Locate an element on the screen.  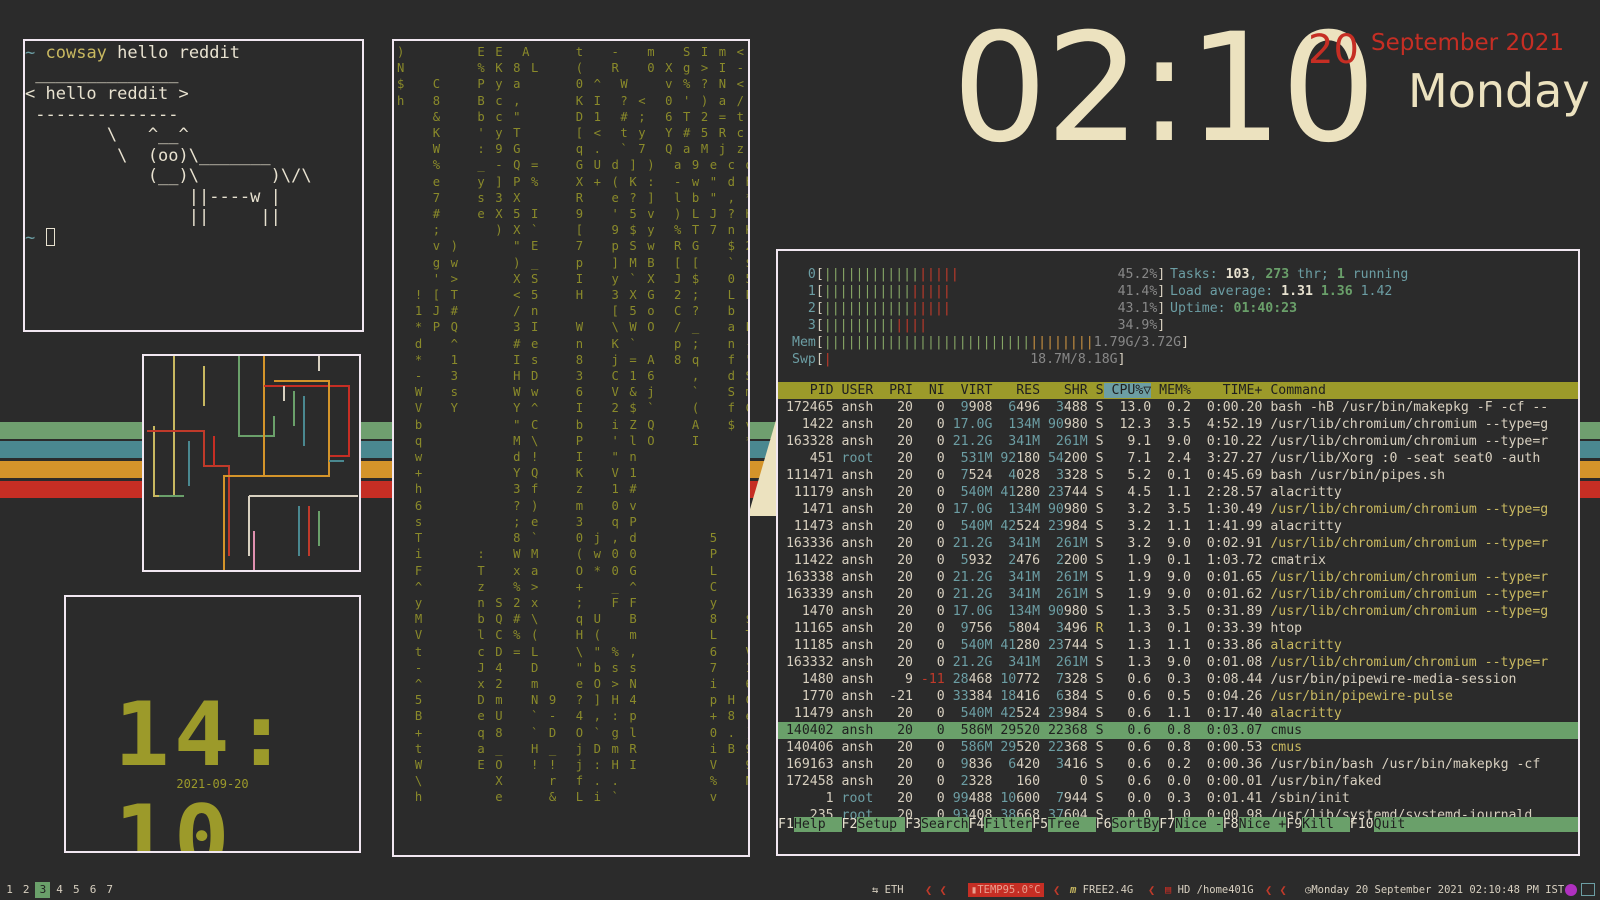
fkey-f10: F10 is located at coordinates (1362, 824).